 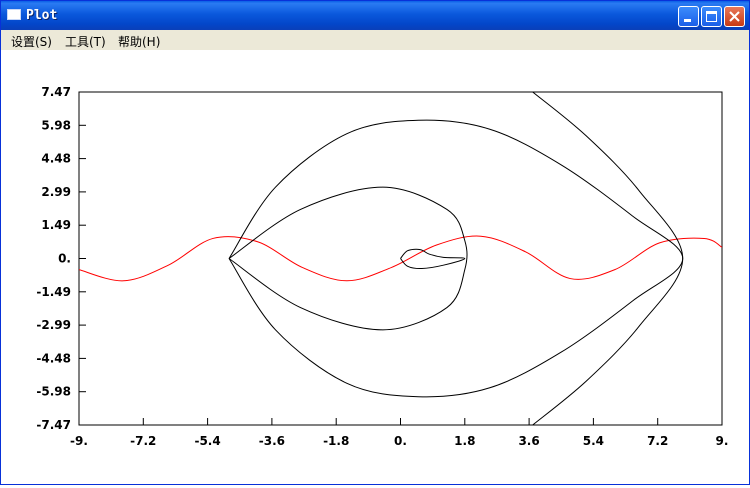 What do you see at coordinates (56, 125) in the screenshot?
I see `y-tick-label: 5.98` at bounding box center [56, 125].